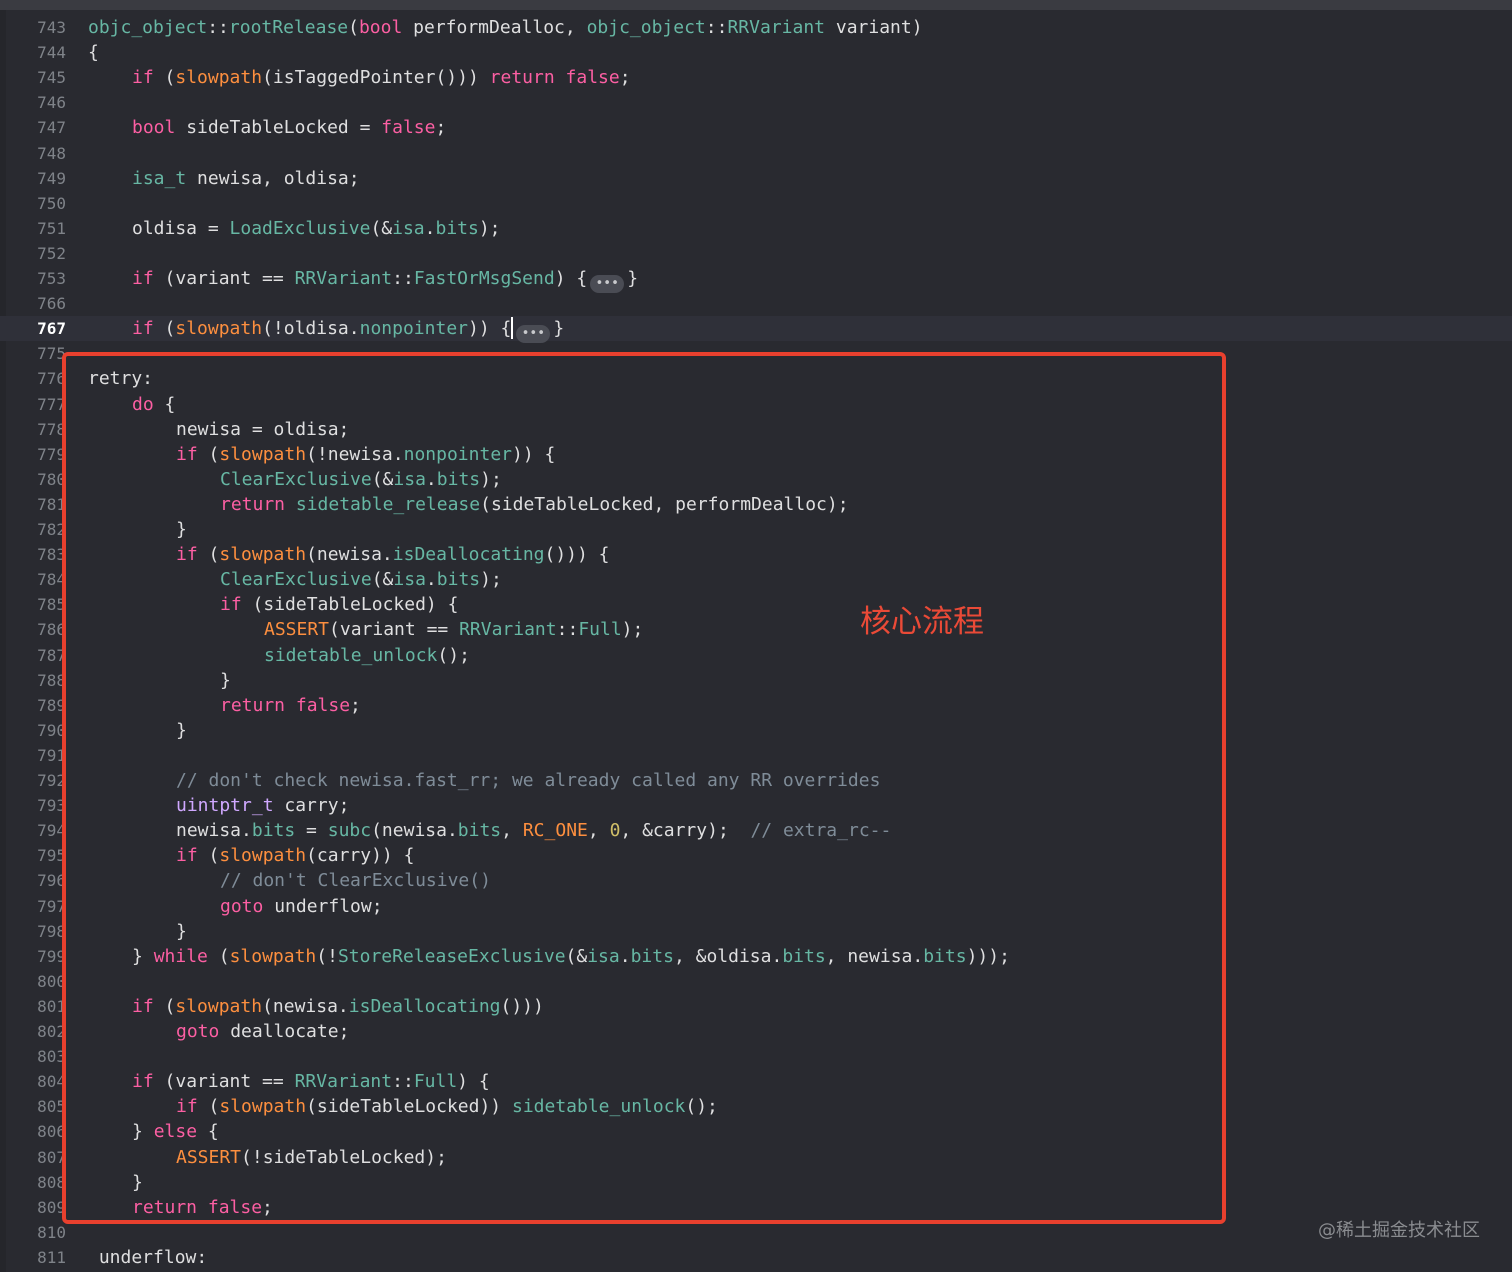  I want to click on code-line: 752, so click(756, 253).